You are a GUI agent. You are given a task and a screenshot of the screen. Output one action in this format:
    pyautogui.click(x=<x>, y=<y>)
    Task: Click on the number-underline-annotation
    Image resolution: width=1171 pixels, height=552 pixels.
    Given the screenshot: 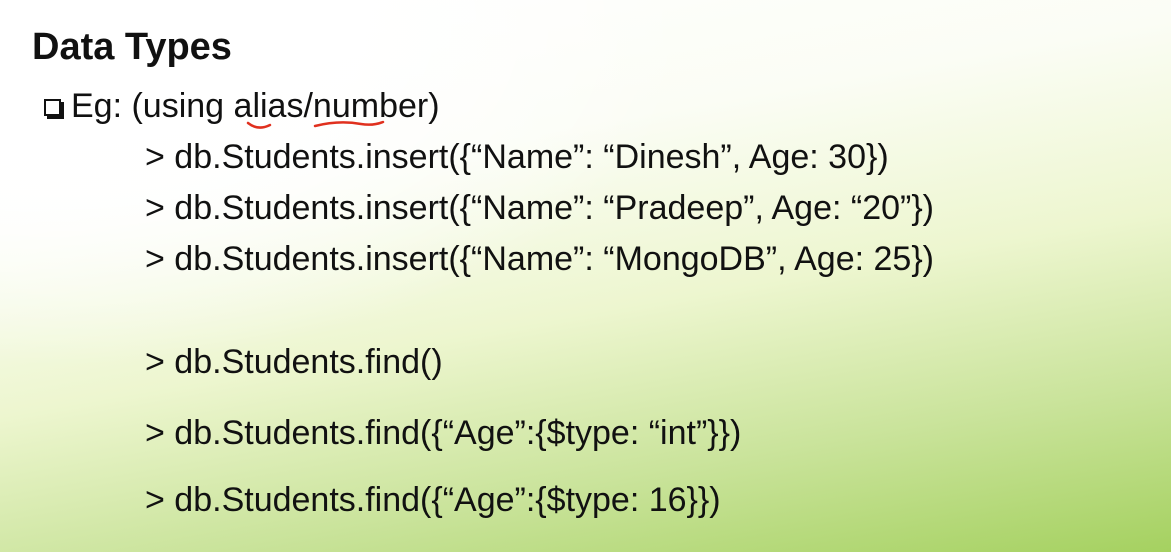 What is the action you would take?
    pyautogui.click(x=349, y=124)
    